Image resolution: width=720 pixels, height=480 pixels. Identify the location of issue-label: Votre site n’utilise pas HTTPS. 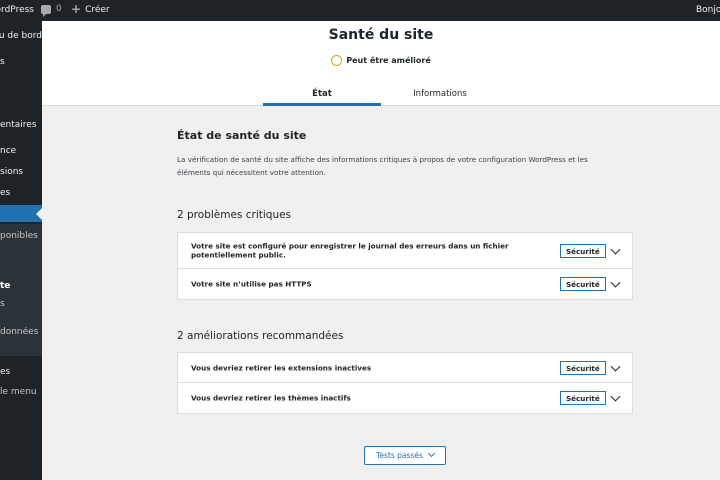
(251, 284).